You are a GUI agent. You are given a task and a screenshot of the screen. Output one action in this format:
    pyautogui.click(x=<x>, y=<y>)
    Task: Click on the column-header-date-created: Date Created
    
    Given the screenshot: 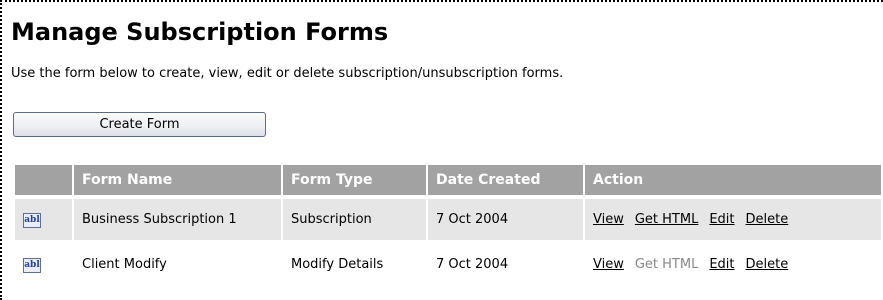 What is the action you would take?
    pyautogui.click(x=505, y=180)
    